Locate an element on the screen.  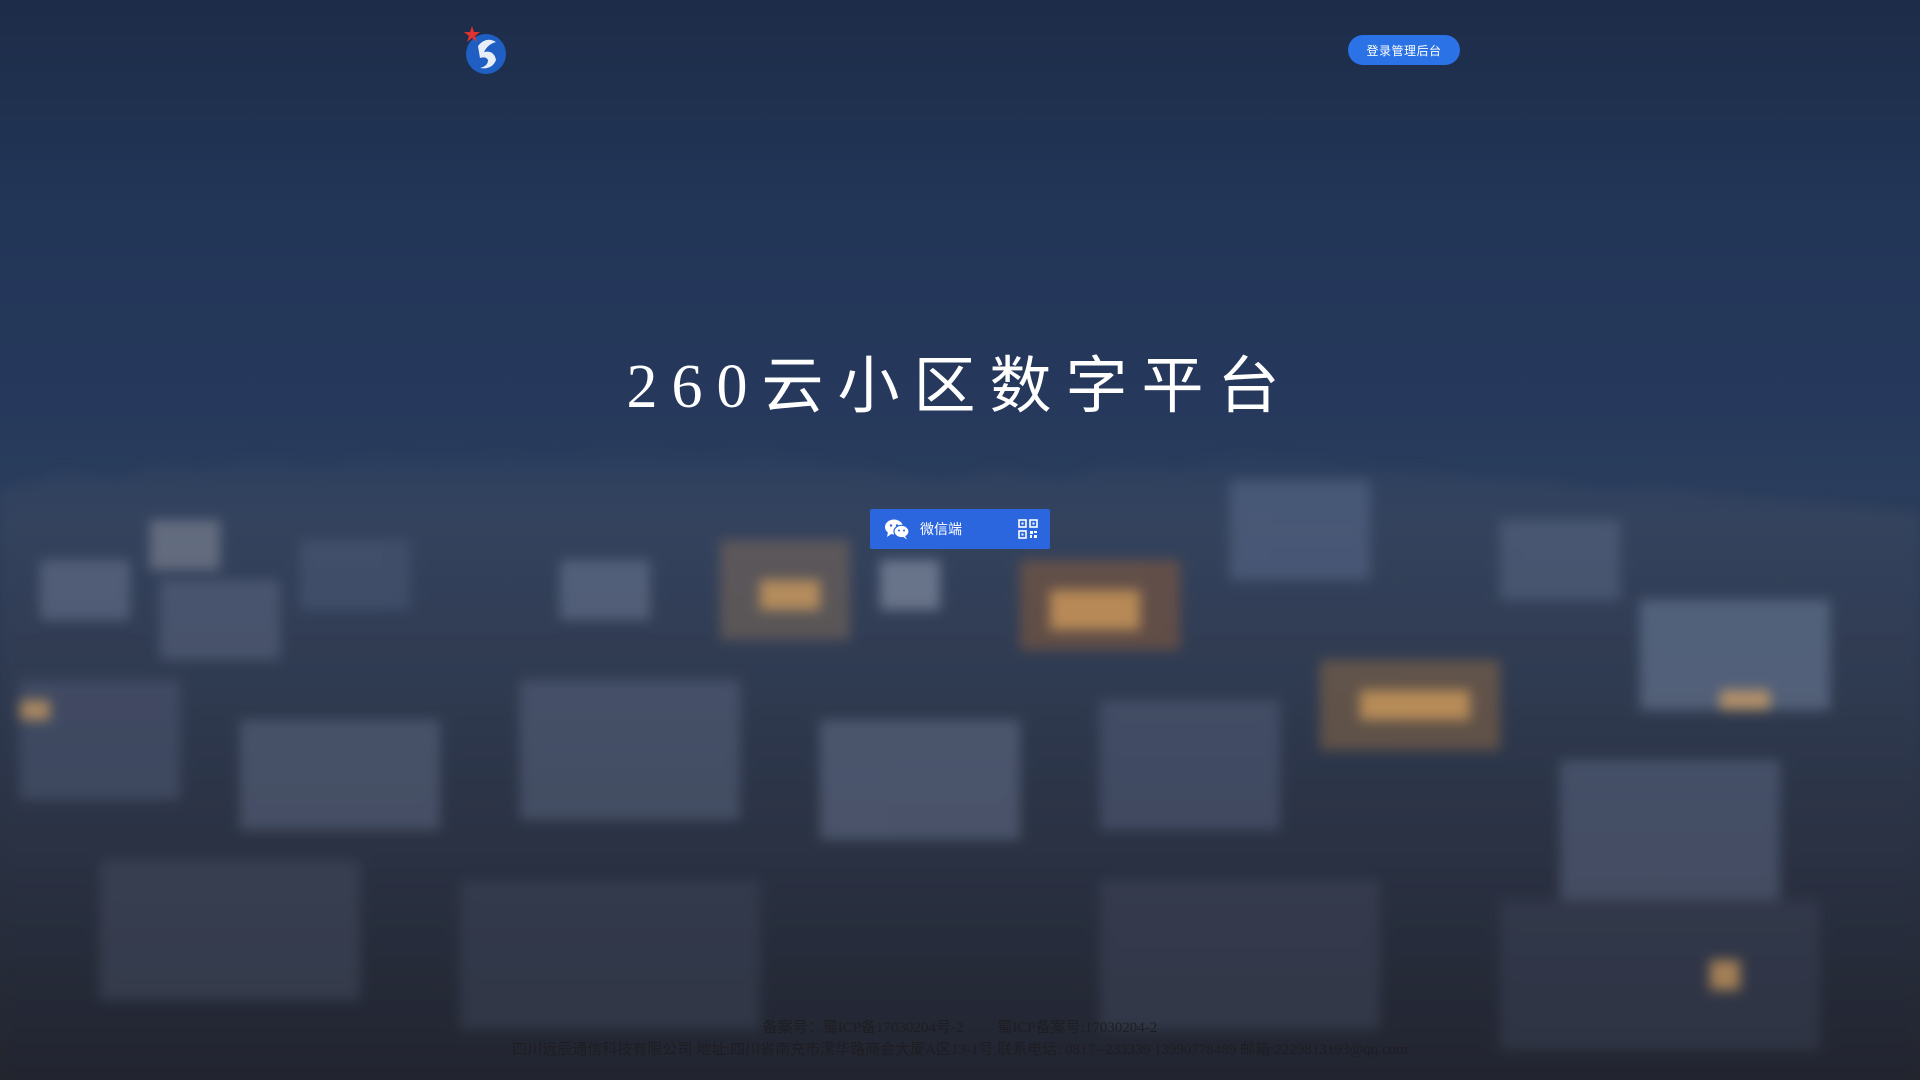
wechat-icon is located at coordinates (897, 529).